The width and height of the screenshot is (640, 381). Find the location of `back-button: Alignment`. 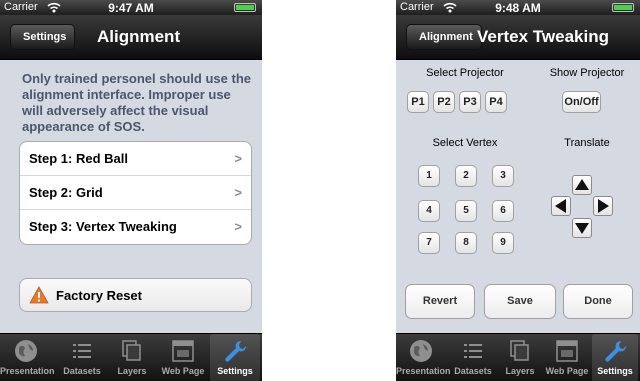

back-button: Alignment is located at coordinates (444, 37).